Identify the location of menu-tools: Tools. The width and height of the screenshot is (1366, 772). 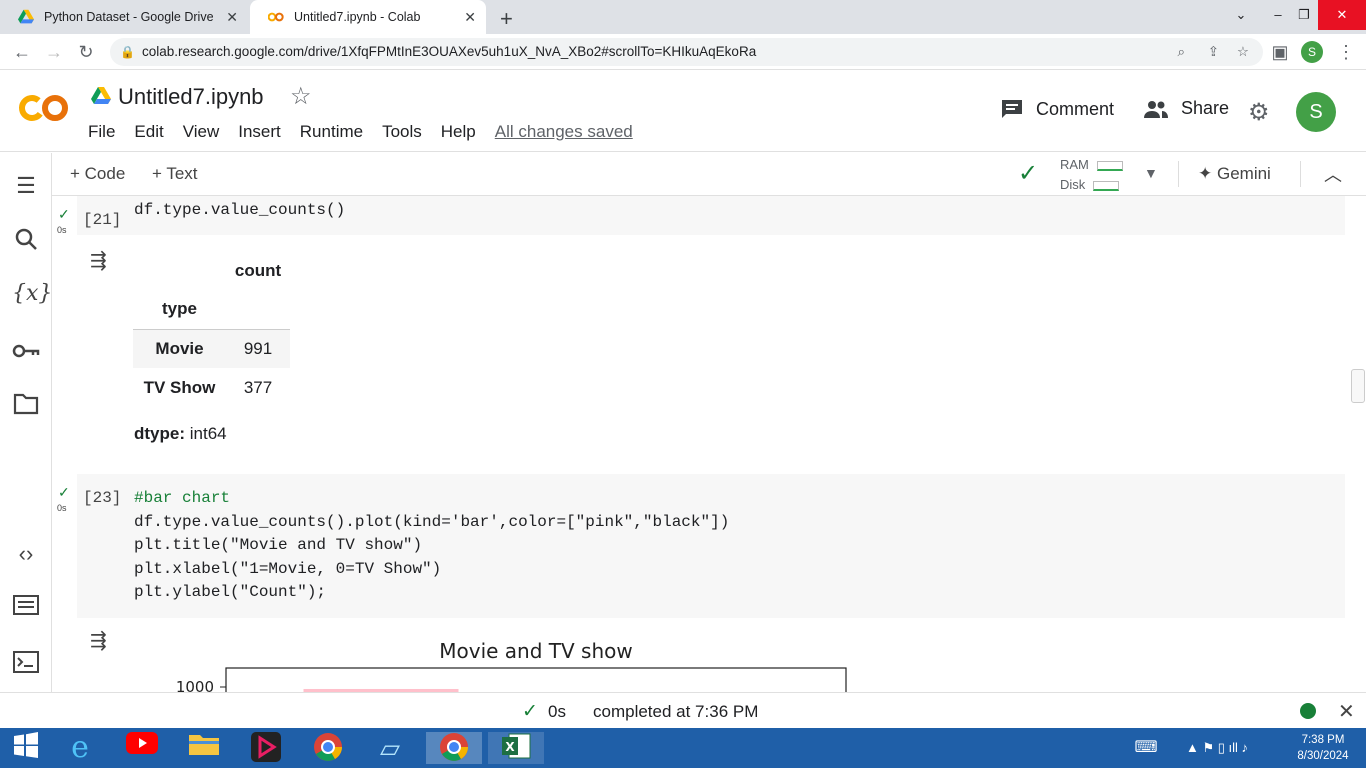
(402, 132).